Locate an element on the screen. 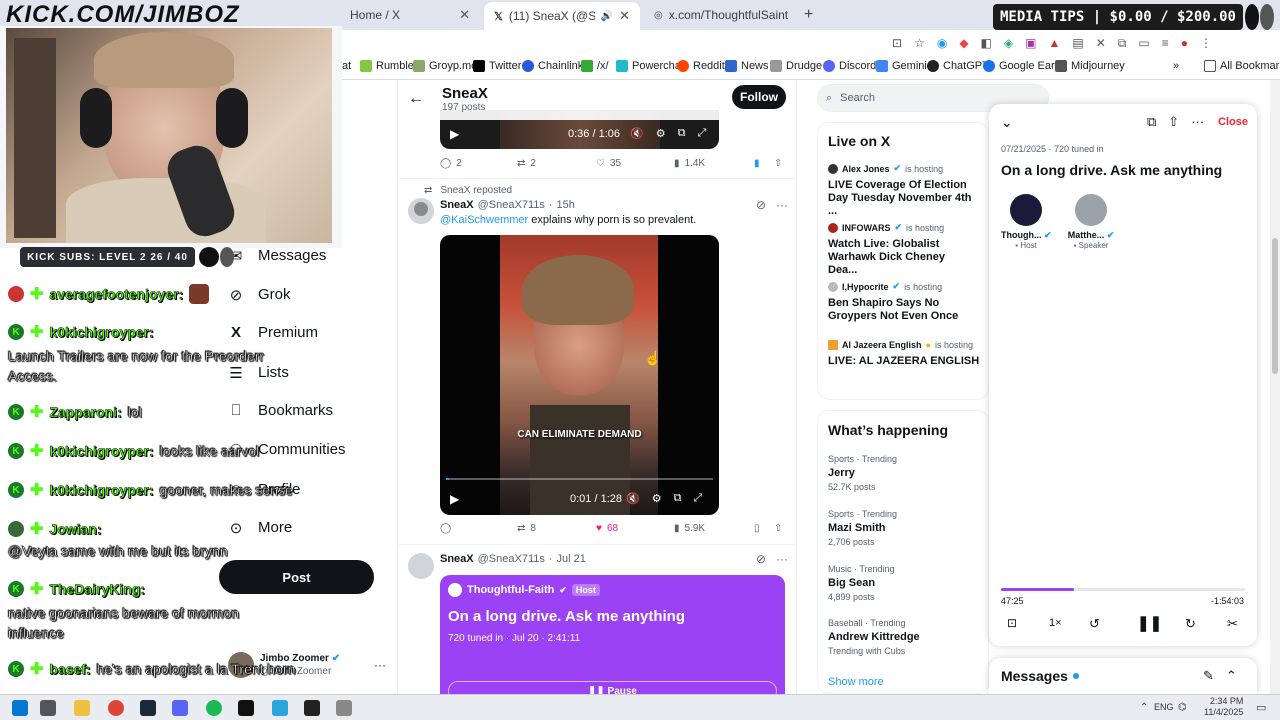 Image resolution: width=1280 pixels, height=720 pixels. trend-item: Sports · Trending Mazi Smith 2,706 posts is located at coordinates (862, 528).